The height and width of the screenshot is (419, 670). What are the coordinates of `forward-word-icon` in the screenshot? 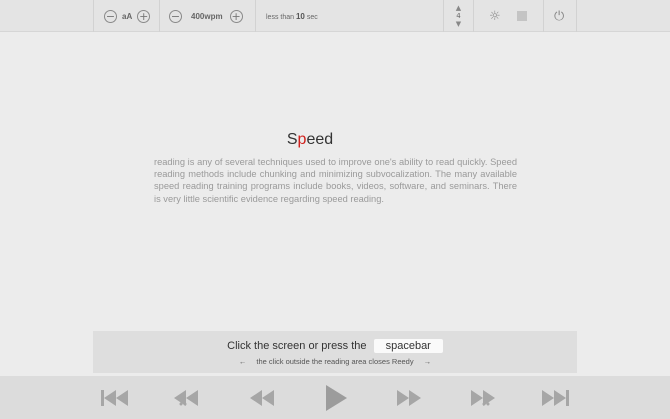 It's located at (409, 397).